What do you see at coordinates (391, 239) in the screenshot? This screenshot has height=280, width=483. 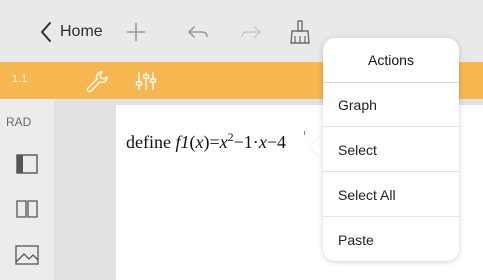 I see `menu-item-paste: Paste` at bounding box center [391, 239].